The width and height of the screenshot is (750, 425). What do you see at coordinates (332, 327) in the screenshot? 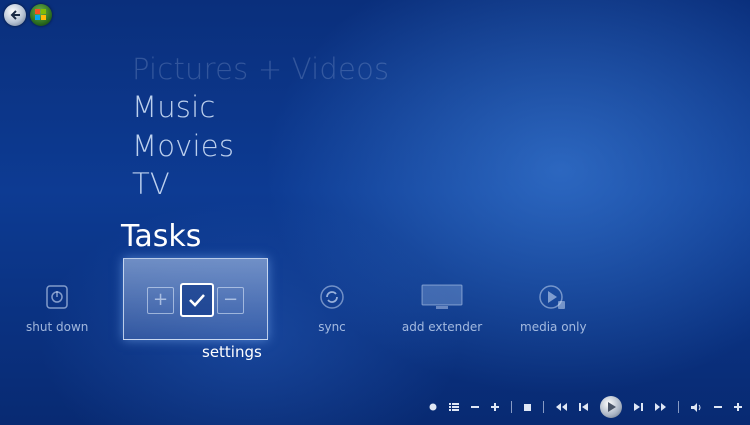
I see `task-label: sync` at bounding box center [332, 327].